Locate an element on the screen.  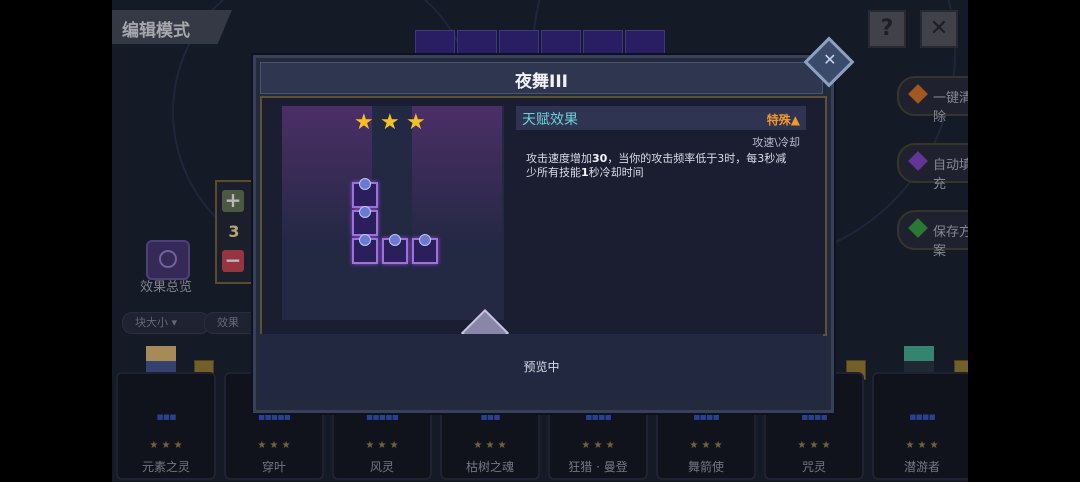
talent-label: 天赋效果 is located at coordinates (550, 120).